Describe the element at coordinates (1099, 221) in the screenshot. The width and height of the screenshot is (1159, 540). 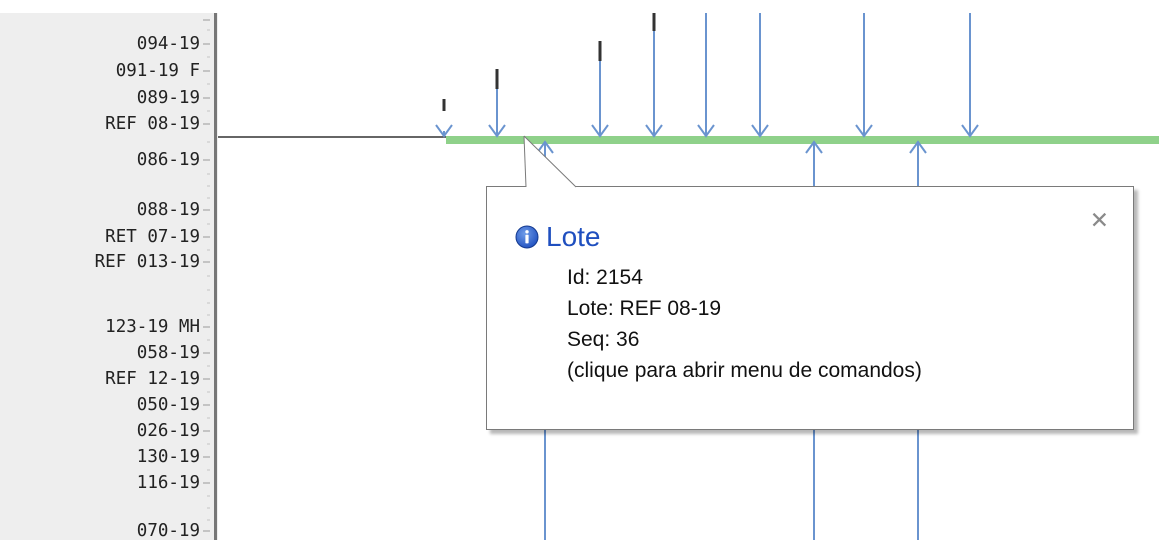
I see `close-icon: ✕` at that location.